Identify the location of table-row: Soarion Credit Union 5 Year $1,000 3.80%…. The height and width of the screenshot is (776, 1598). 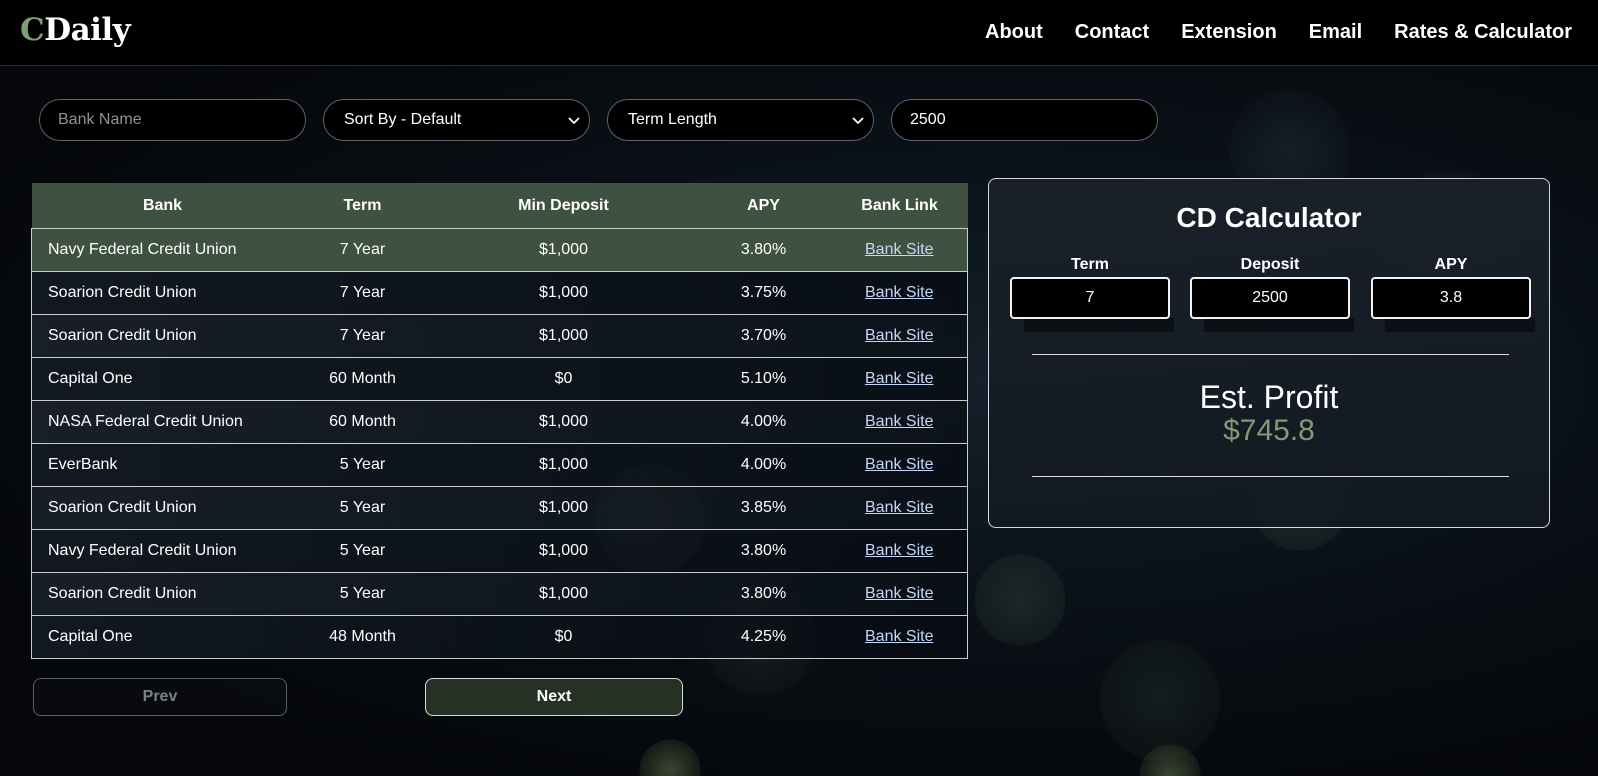
(499, 594).